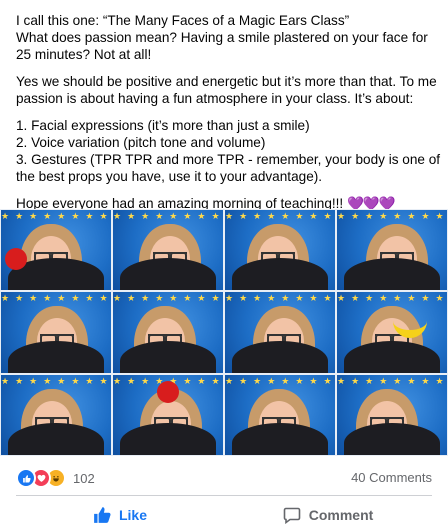 The image size is (448, 532). What do you see at coordinates (84, 478) in the screenshot?
I see `reaction-count: 102` at bounding box center [84, 478].